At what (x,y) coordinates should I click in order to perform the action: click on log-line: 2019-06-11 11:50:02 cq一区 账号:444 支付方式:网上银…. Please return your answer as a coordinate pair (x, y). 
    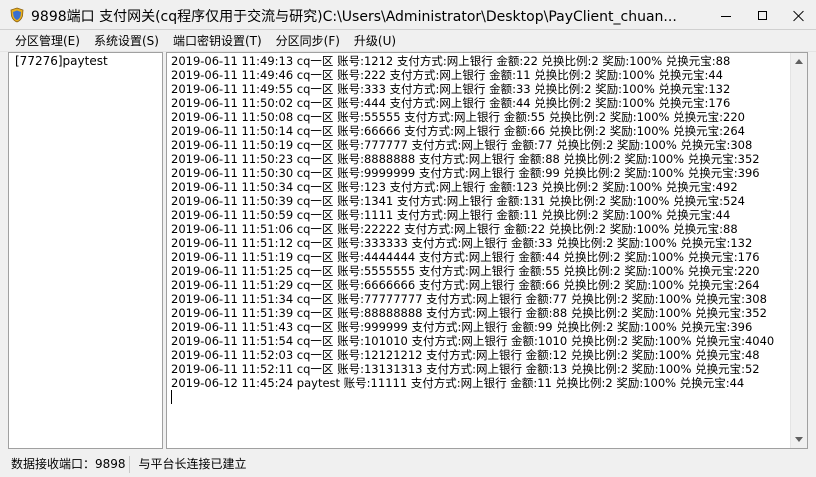
    Looking at the image, I should click on (451, 103).